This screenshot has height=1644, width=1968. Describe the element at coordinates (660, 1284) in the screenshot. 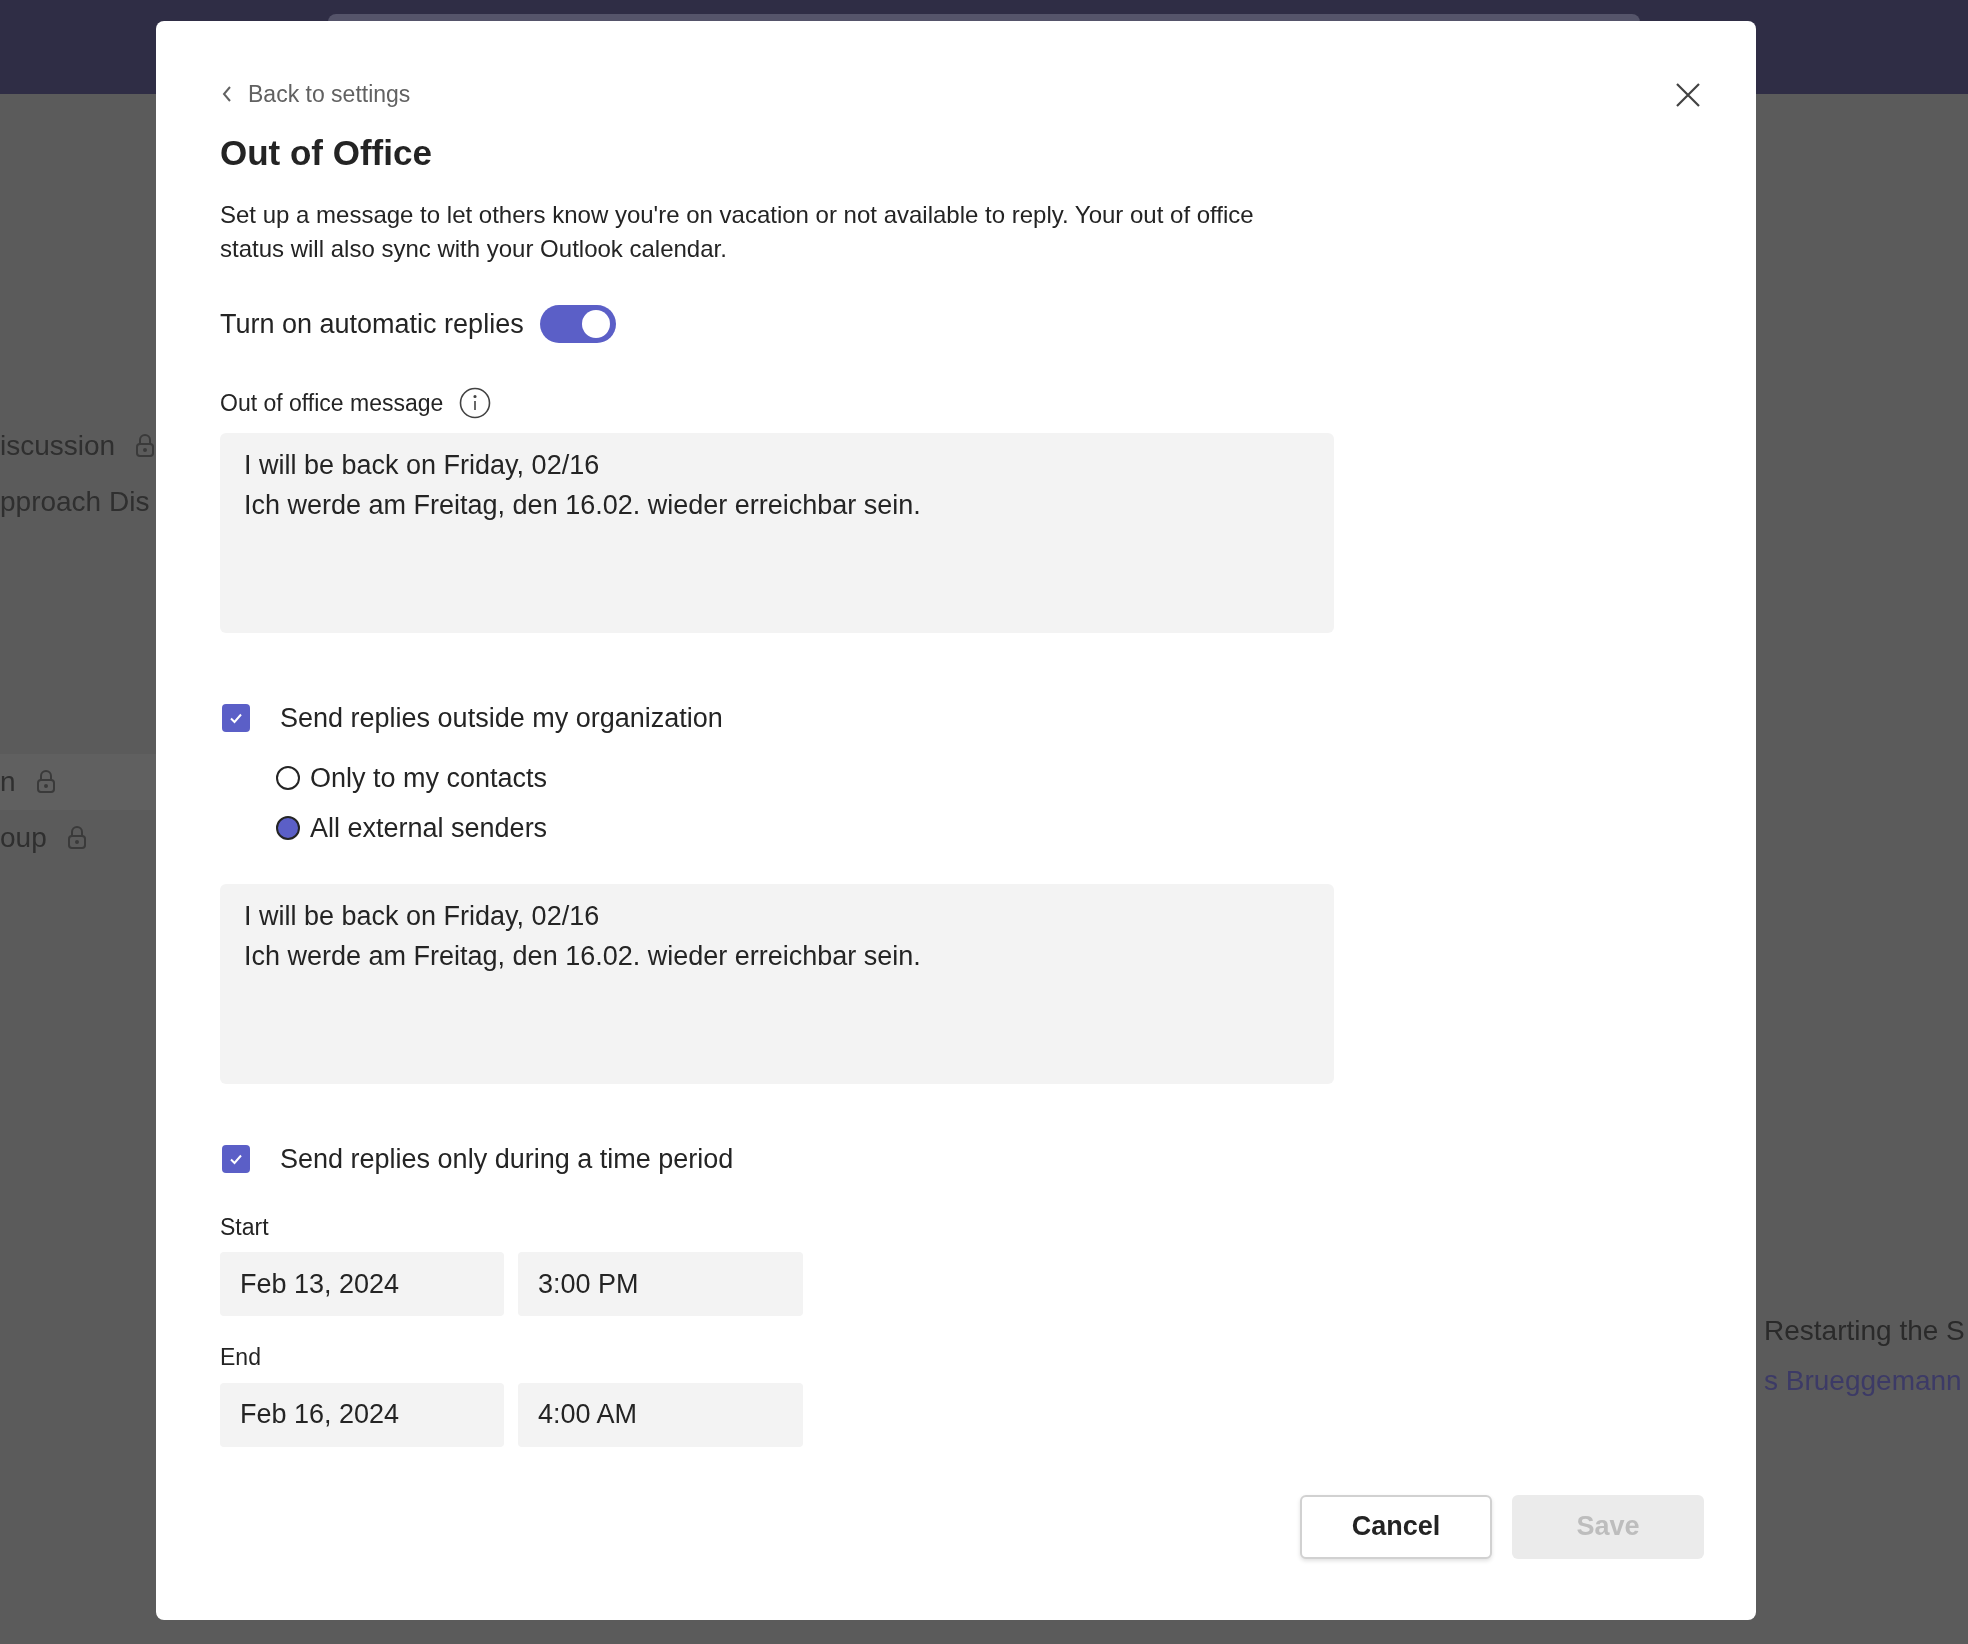

I see `time-field: 3:00 PM` at that location.